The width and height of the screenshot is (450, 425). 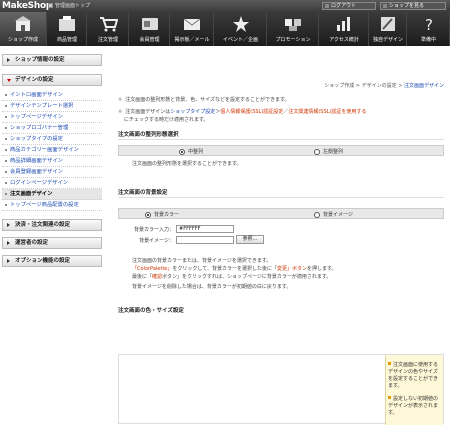 I want to click on nav-item-label: アクセス統計, so click(x=344, y=40).